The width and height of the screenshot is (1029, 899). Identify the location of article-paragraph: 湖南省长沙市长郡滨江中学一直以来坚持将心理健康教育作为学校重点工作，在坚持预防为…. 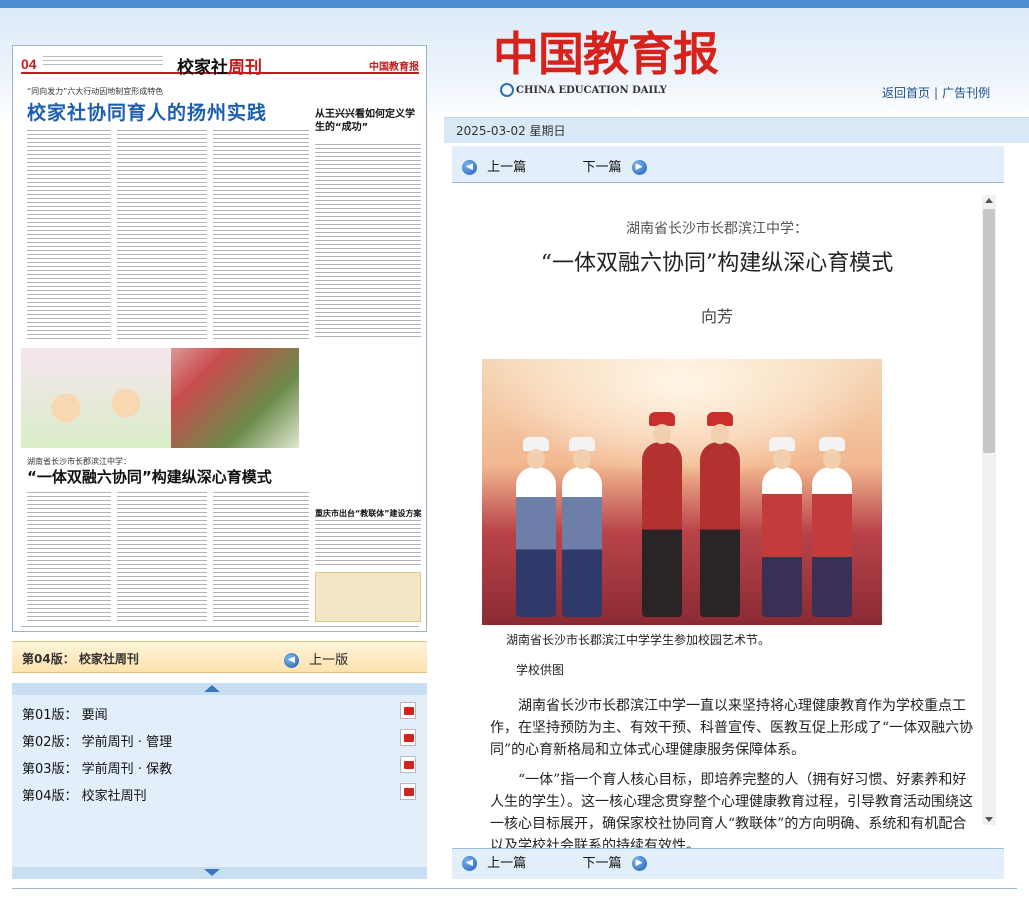
(732, 728).